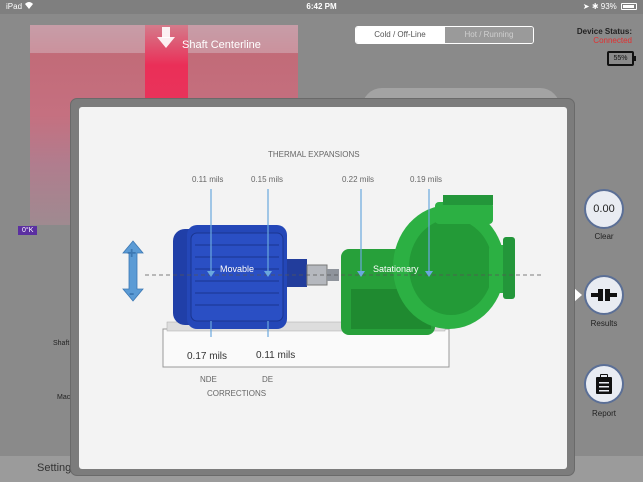  Describe the element at coordinates (268, 379) in the screenshot. I see `foot-de-label: DE` at that location.